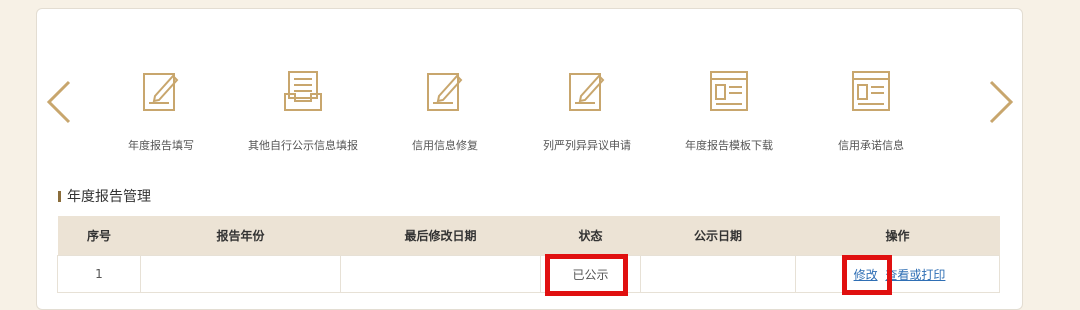 The width and height of the screenshot is (1080, 310). Describe the element at coordinates (303, 145) in the screenshot. I see `menu-item-label: 其他自行公示信息填报` at that location.